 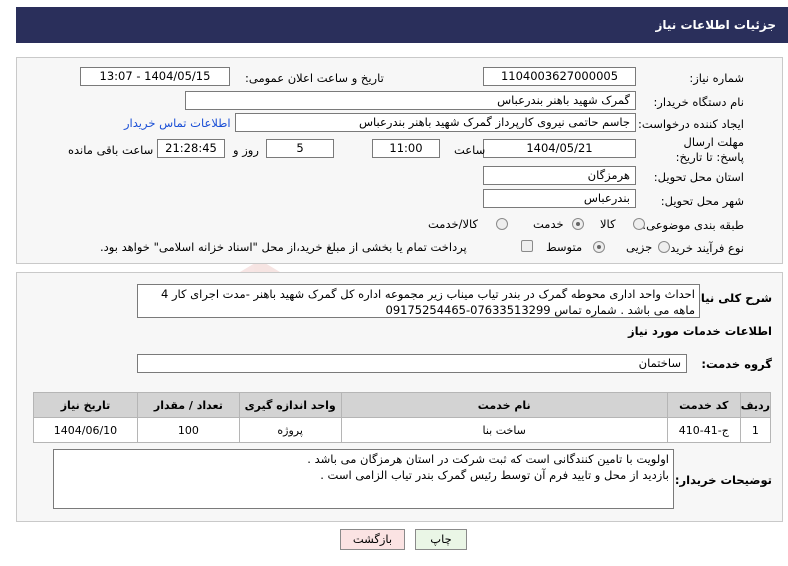 I want to click on category-service-label: خدمت, so click(x=548, y=224).